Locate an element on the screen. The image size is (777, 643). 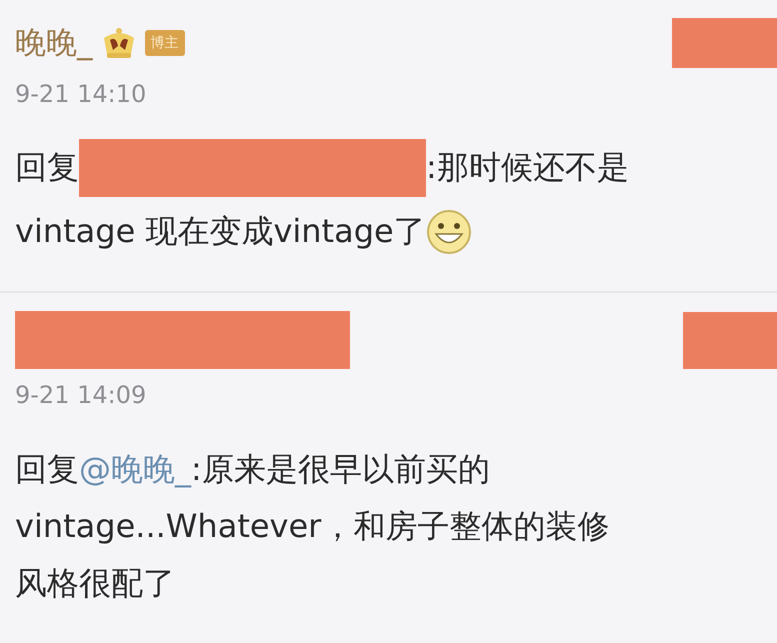
timestamp: 9-21 14:09 is located at coordinates (81, 395).